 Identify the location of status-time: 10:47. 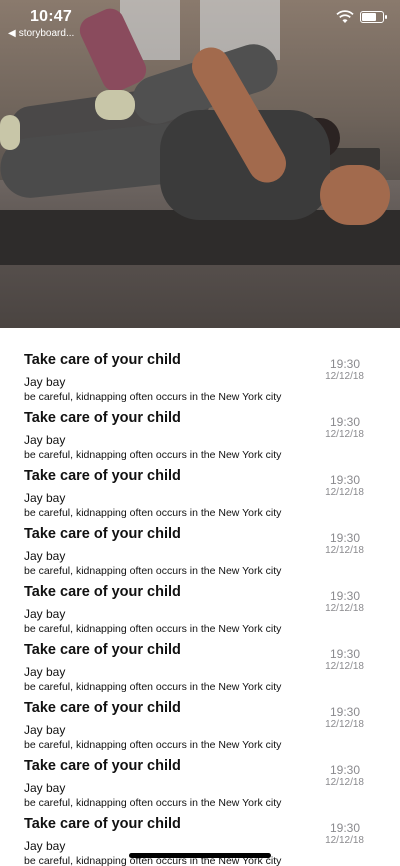
(51, 16).